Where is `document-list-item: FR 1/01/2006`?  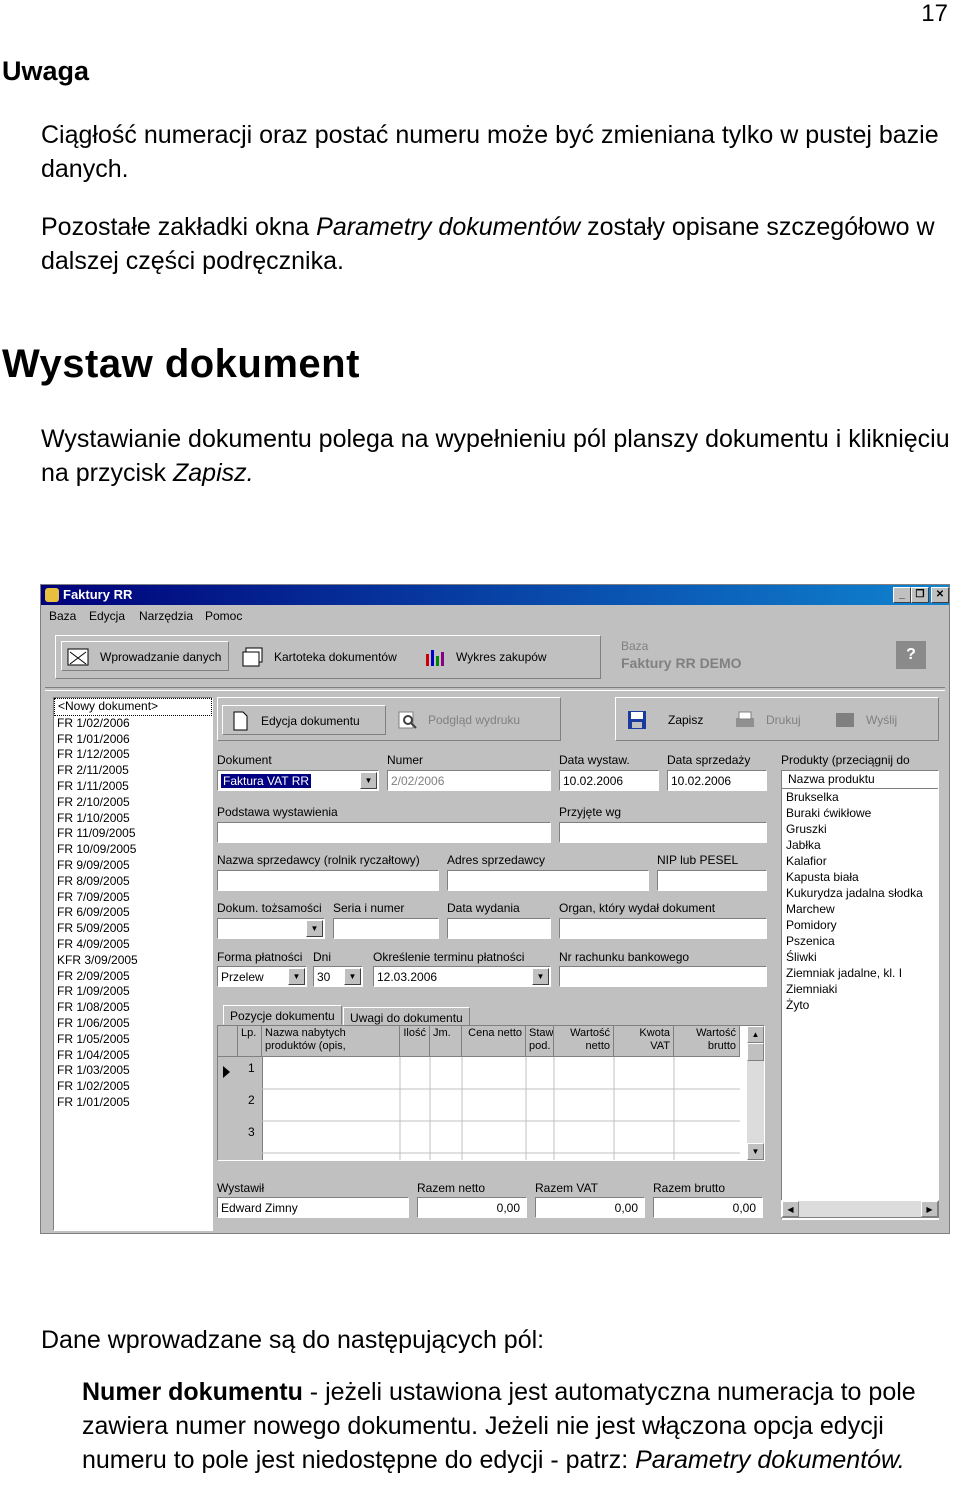 document-list-item: FR 1/01/2006 is located at coordinates (133, 740).